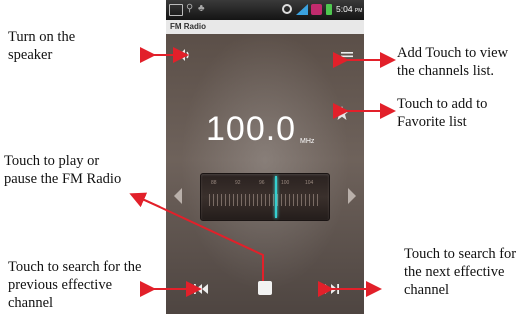 The height and width of the screenshot is (314, 532). What do you see at coordinates (287, 9) in the screenshot?
I see `headset-icon` at bounding box center [287, 9].